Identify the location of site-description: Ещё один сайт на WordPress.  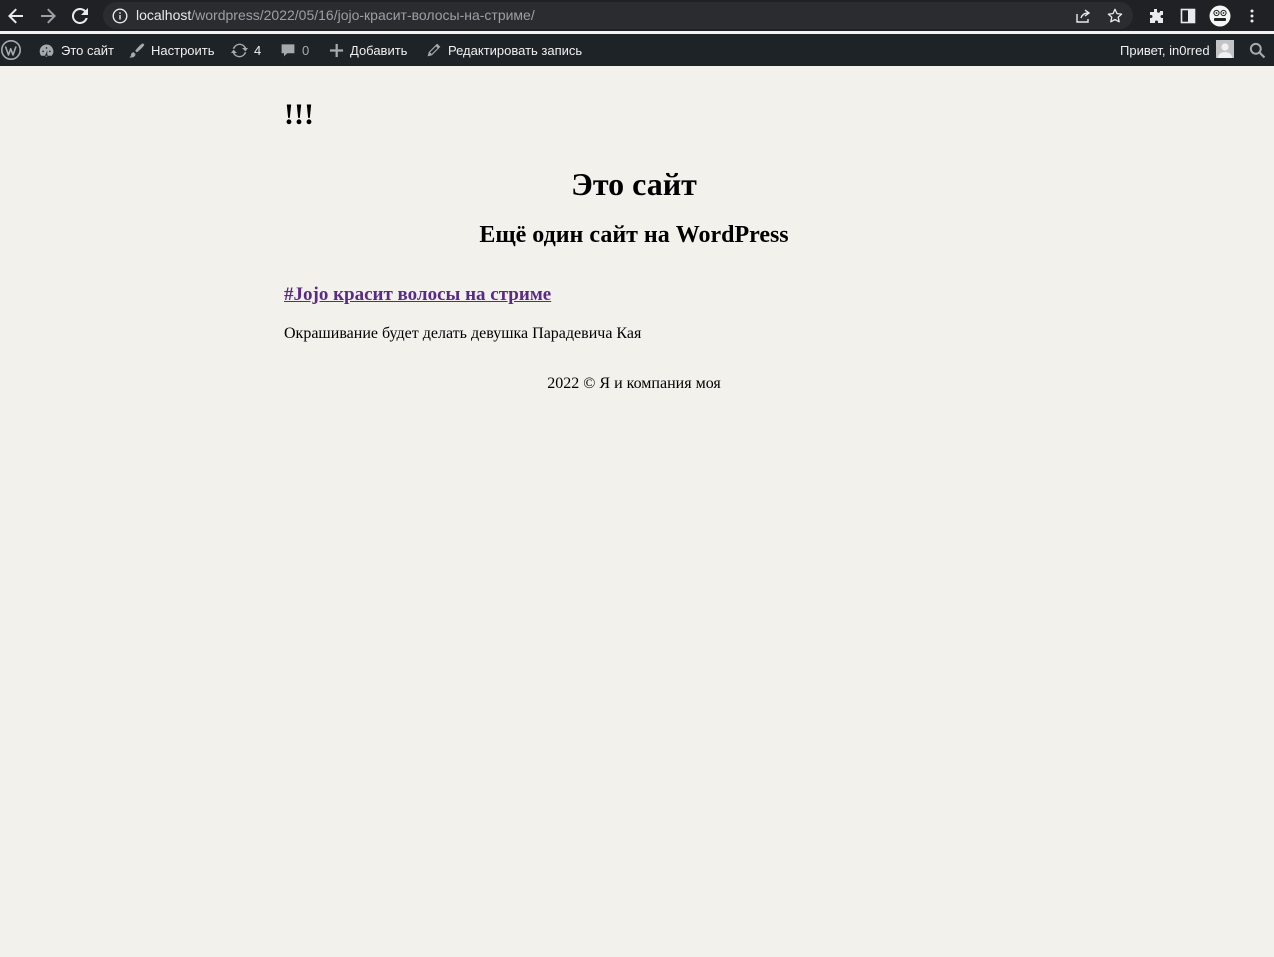
(634, 235).